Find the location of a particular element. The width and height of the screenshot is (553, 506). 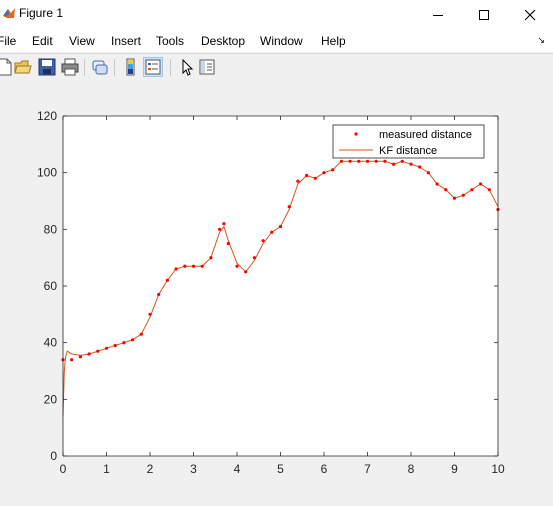

figure-toolbar is located at coordinates (276, 68).